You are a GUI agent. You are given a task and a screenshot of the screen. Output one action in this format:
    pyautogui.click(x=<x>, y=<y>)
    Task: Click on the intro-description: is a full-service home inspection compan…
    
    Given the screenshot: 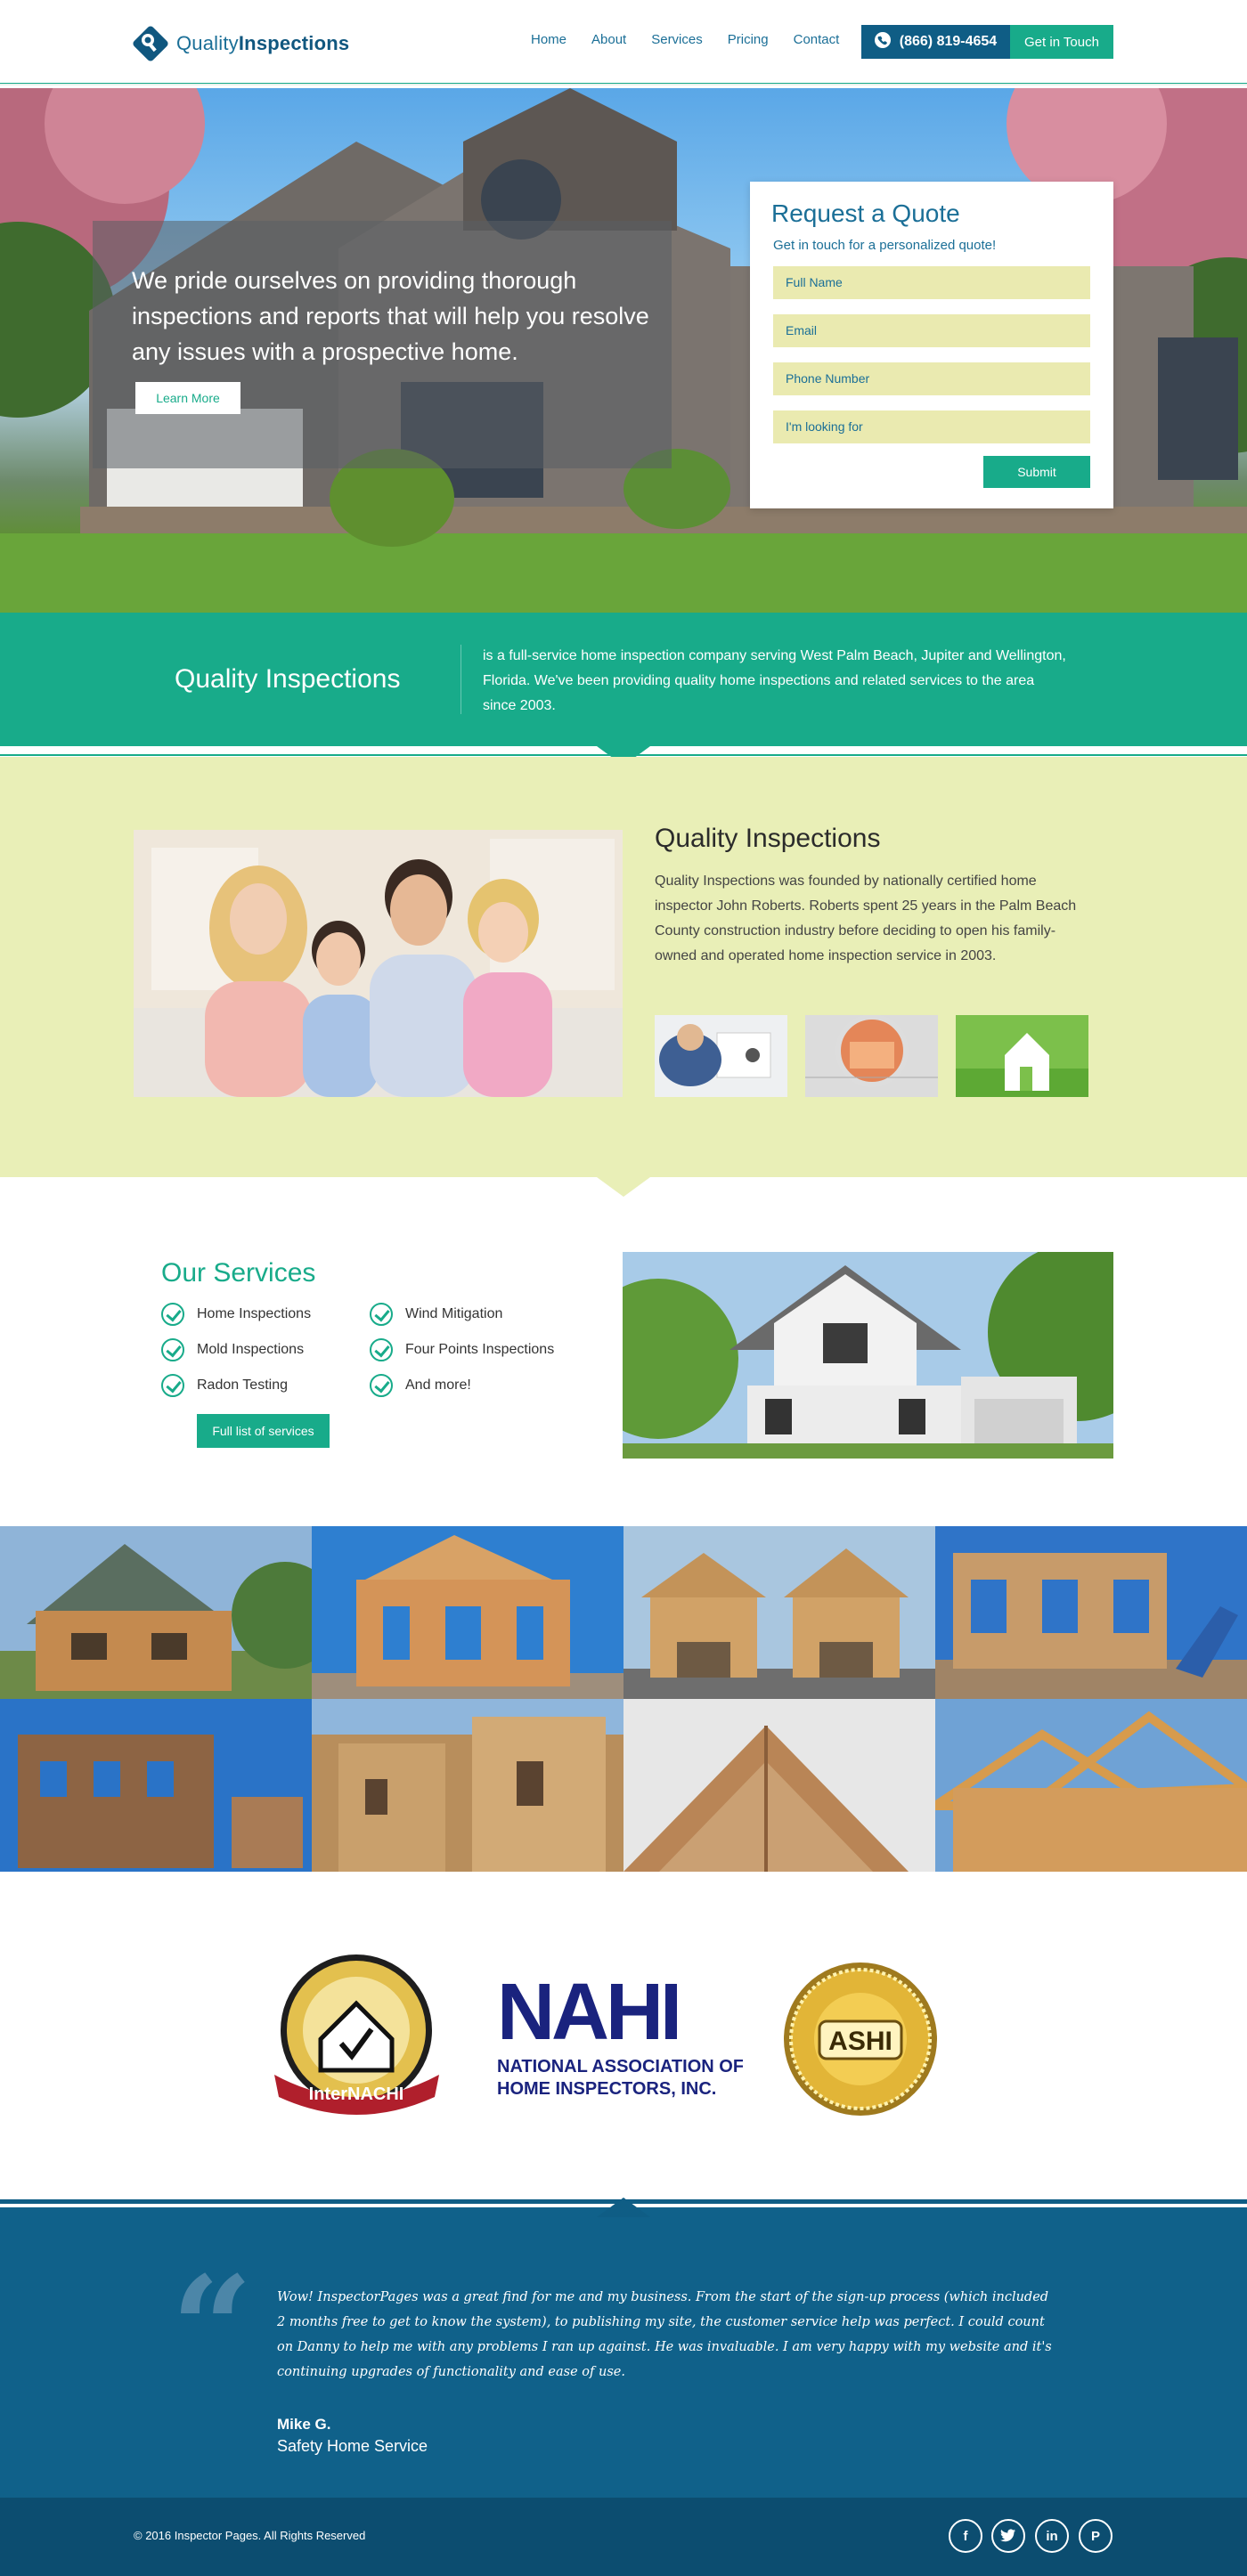 What is the action you would take?
    pyautogui.click(x=774, y=680)
    